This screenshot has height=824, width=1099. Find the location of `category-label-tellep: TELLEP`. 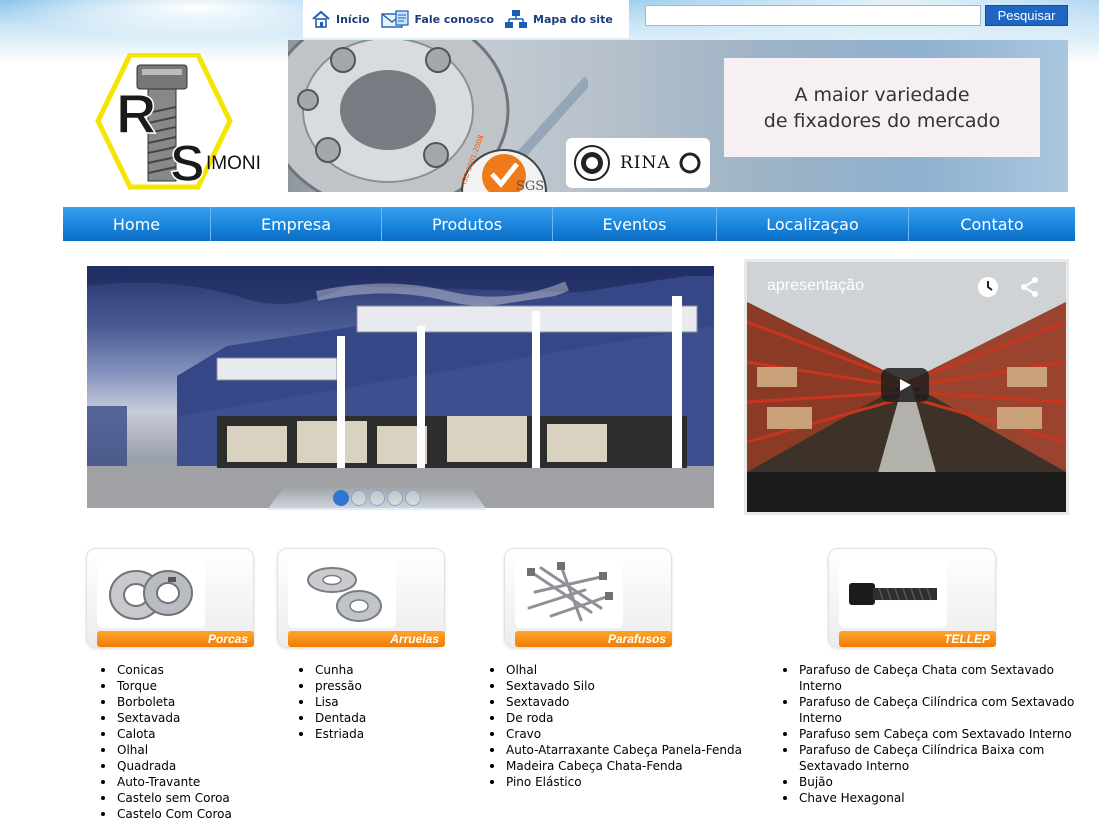

category-label-tellep: TELLEP is located at coordinates (917, 639).